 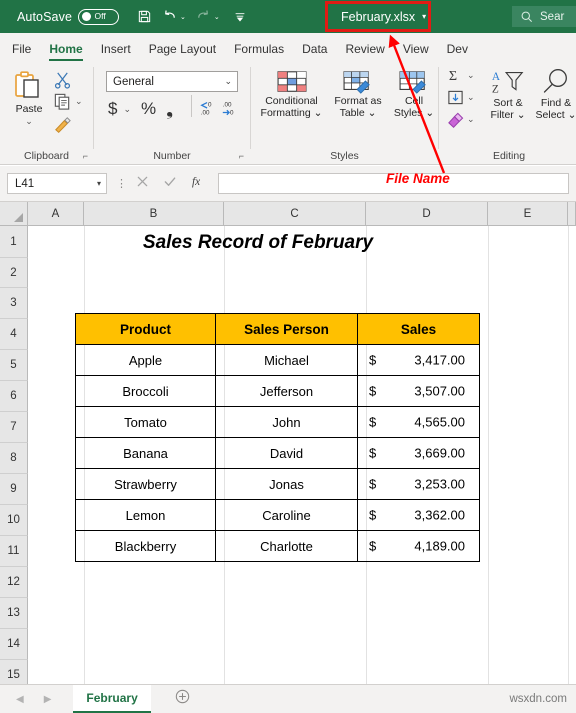 What do you see at coordinates (286, 453) in the screenshot?
I see `cell-person: David` at bounding box center [286, 453].